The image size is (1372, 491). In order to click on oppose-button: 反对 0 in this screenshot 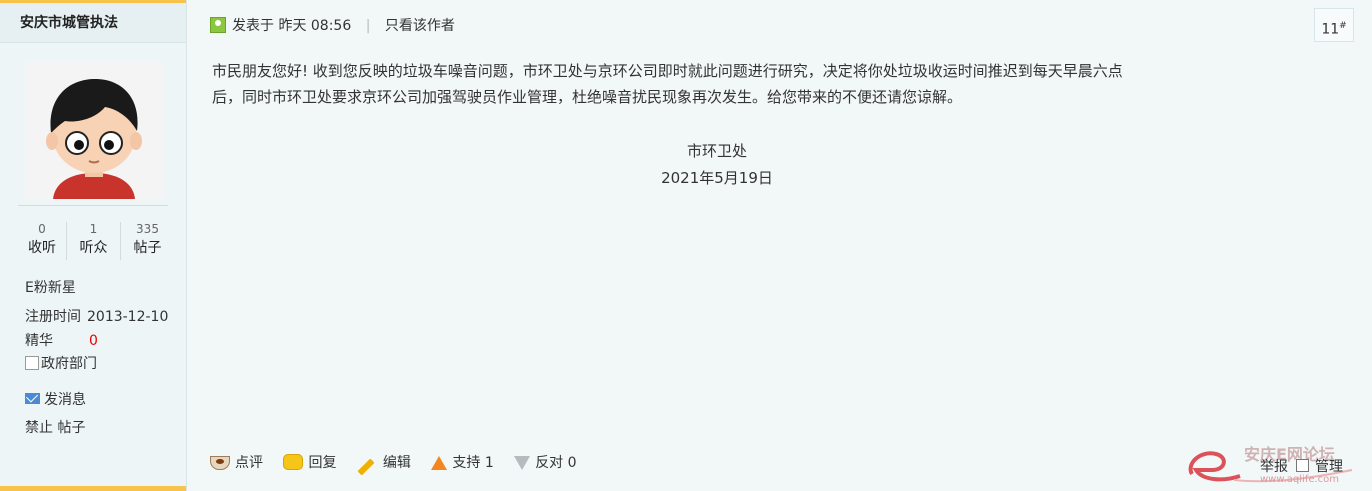, I will do `click(545, 462)`.